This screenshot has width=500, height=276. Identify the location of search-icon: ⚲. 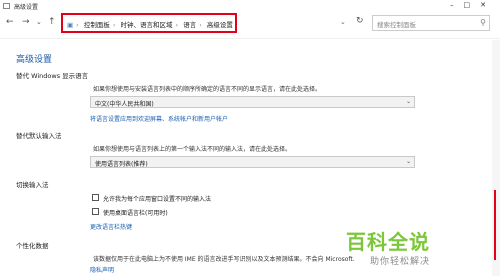
(483, 22).